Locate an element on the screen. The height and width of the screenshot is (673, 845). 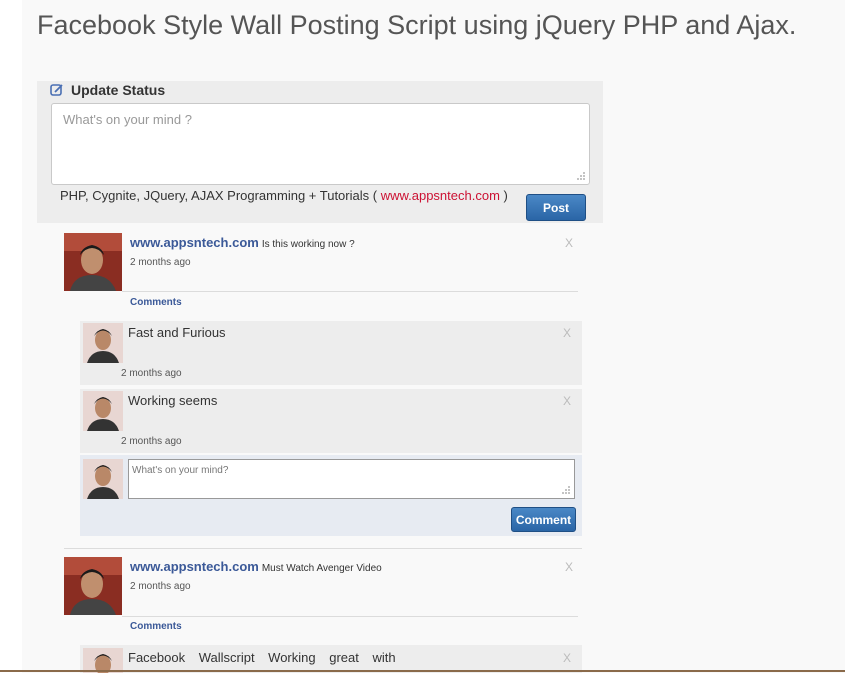
comment-input-placeholder: What's on your mind? is located at coordinates (180, 470).